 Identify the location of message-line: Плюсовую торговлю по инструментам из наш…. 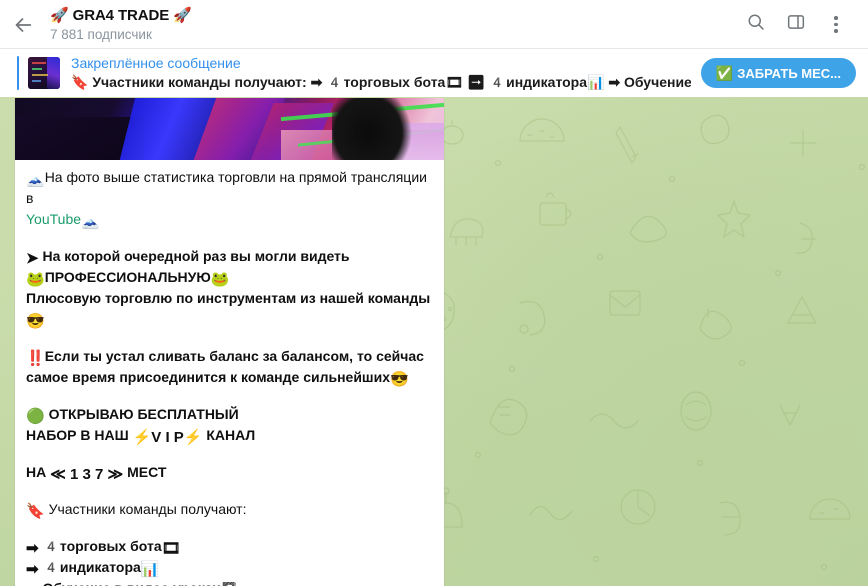
(229, 309).